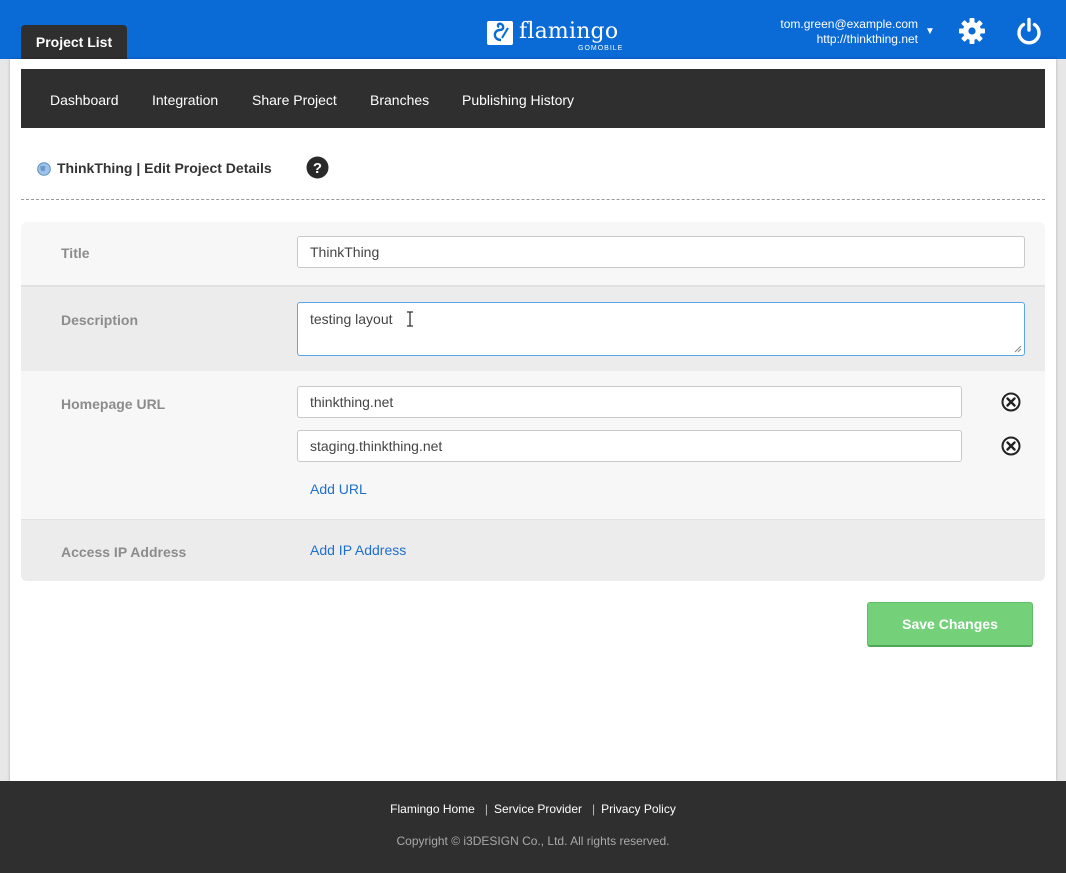  What do you see at coordinates (294, 98) in the screenshot?
I see `subnav-share-project: Share Project` at bounding box center [294, 98].